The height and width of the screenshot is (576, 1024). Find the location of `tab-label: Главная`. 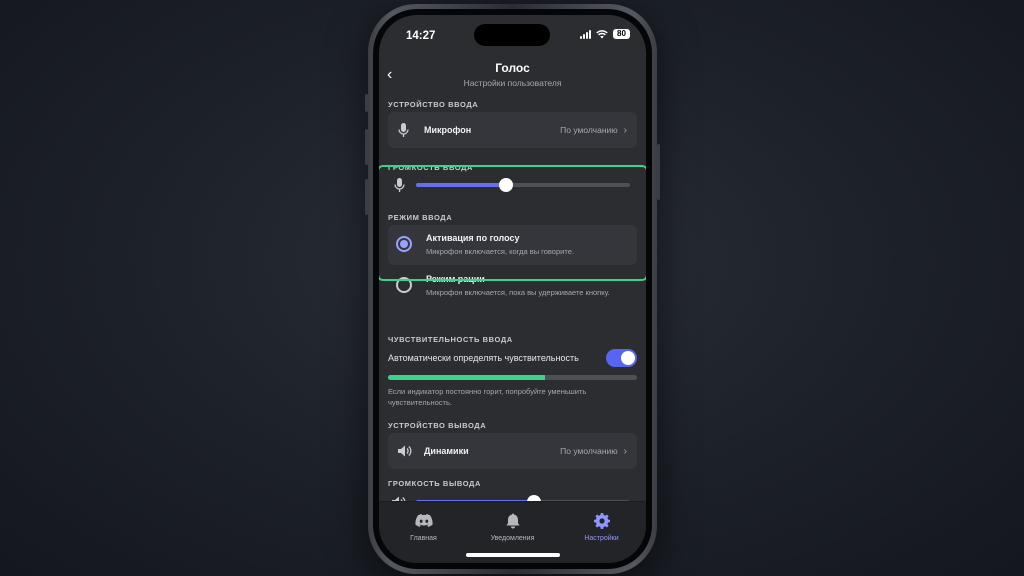

tab-label: Главная is located at coordinates (423, 538).